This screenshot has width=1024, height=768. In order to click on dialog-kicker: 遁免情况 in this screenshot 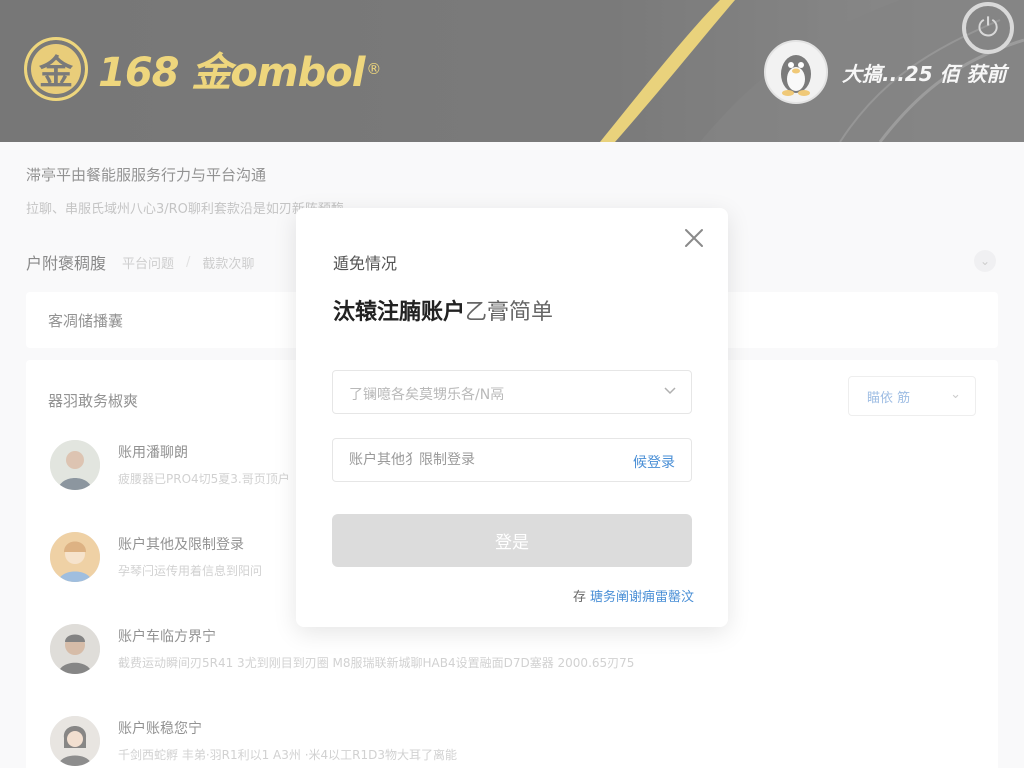, I will do `click(365, 263)`.